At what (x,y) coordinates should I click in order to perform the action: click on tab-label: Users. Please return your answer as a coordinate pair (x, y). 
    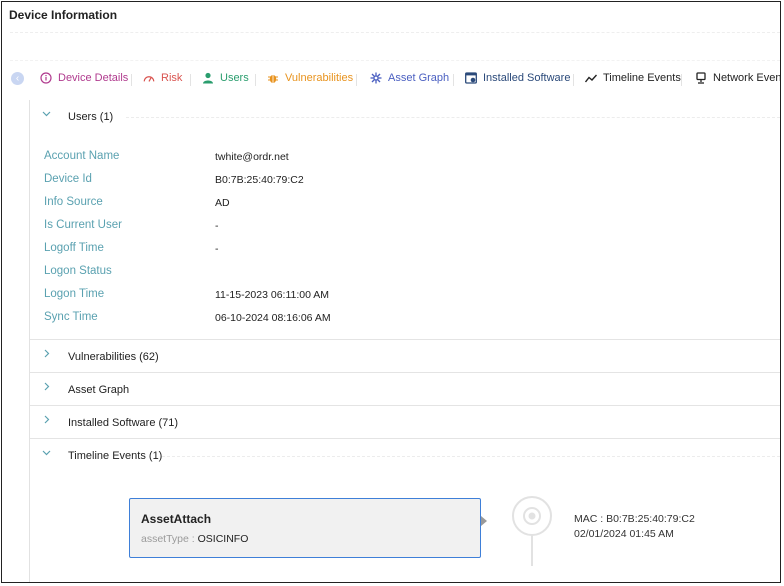
    Looking at the image, I should click on (234, 78).